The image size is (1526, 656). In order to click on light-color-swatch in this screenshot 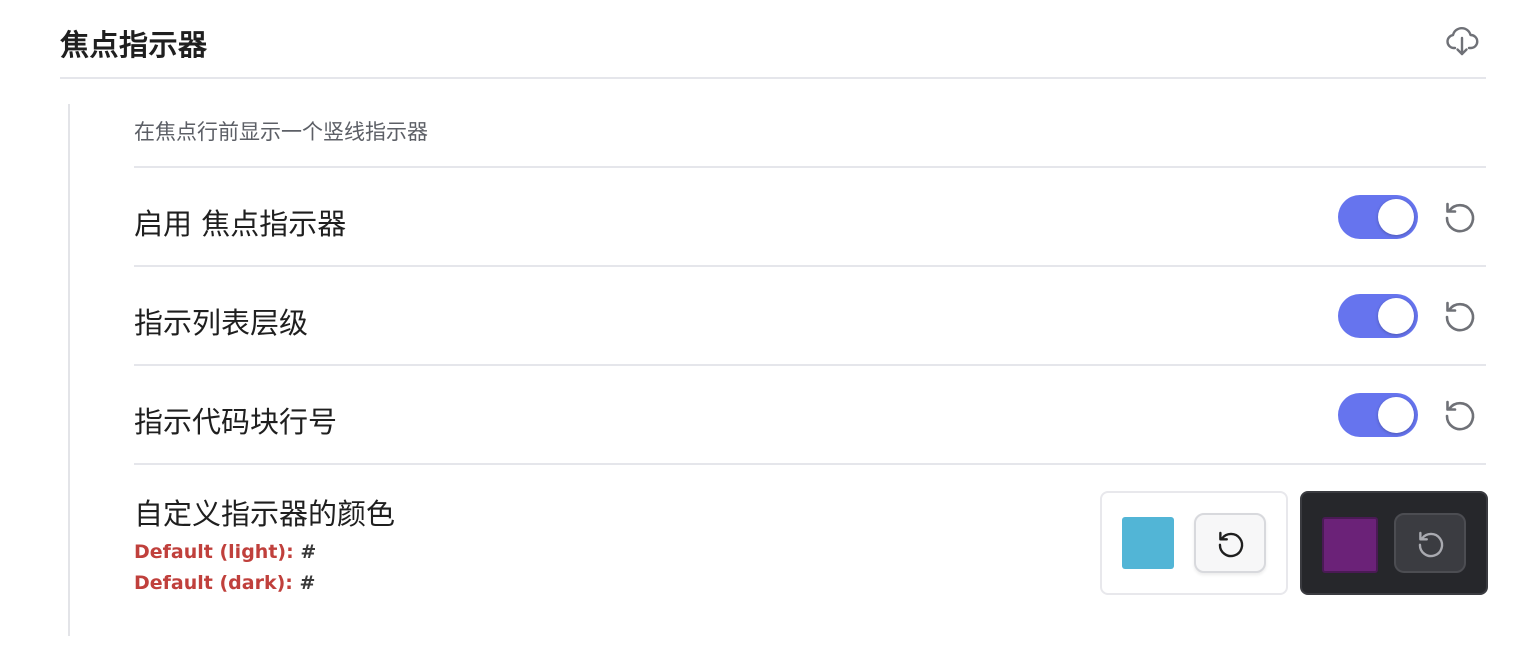, I will do `click(1148, 543)`.